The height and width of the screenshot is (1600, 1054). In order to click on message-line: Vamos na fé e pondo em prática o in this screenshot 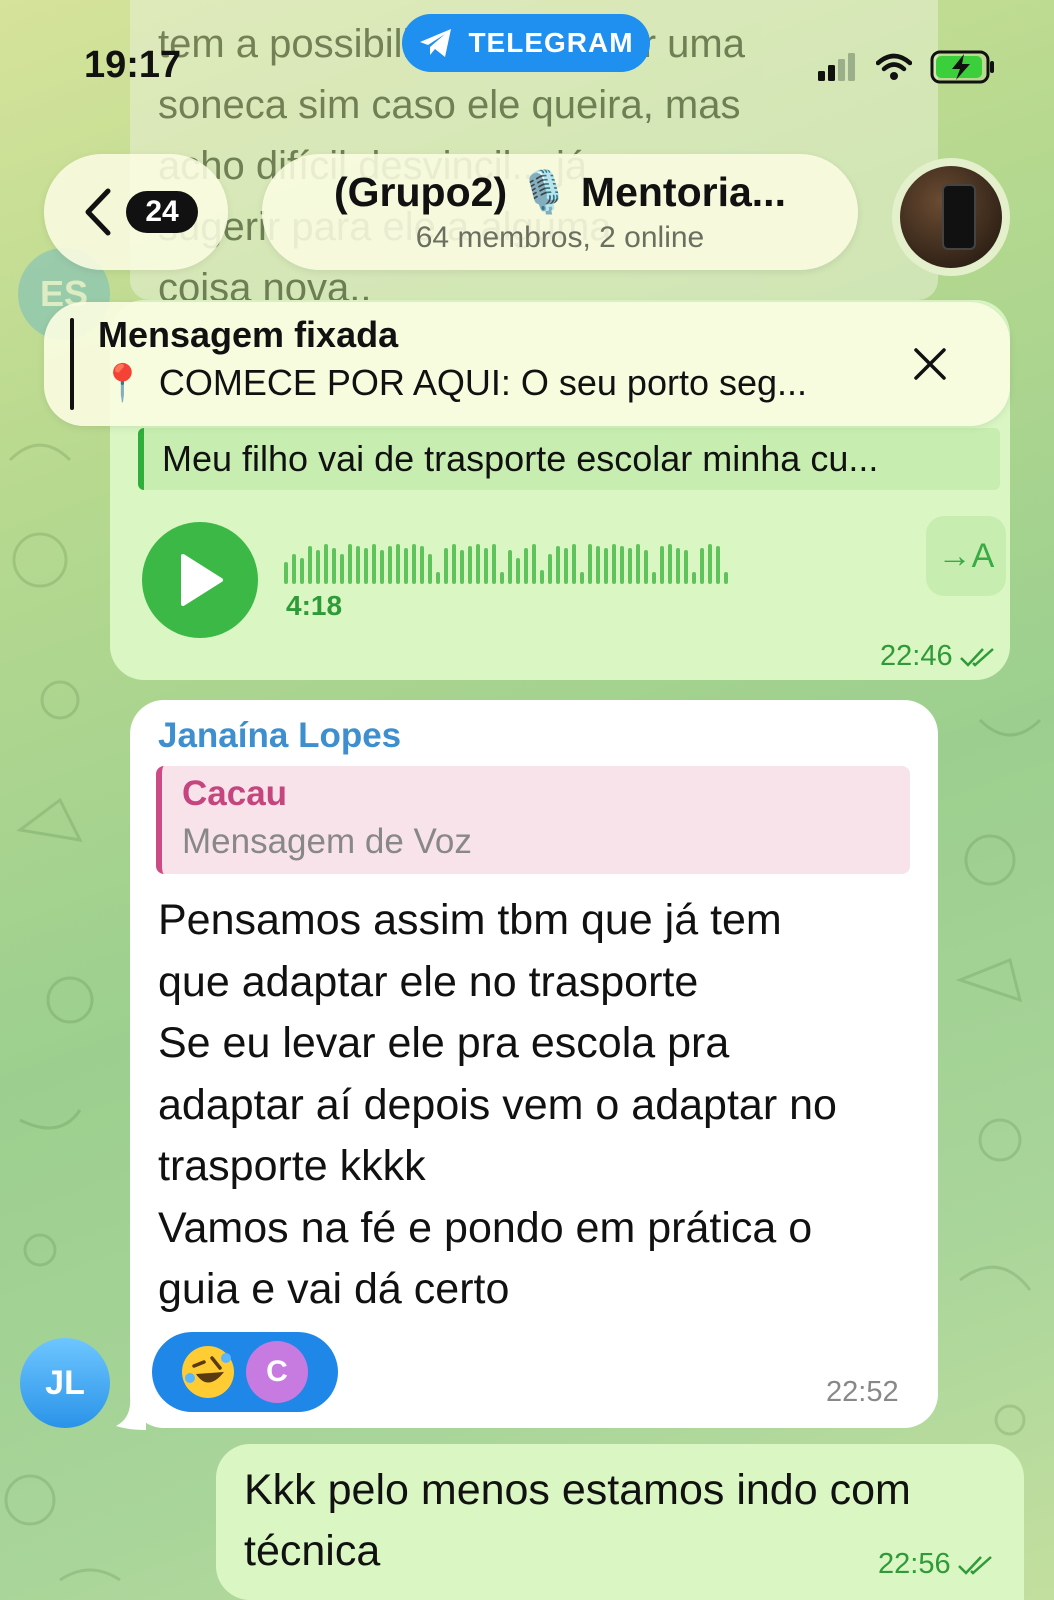, I will do `click(485, 1227)`.